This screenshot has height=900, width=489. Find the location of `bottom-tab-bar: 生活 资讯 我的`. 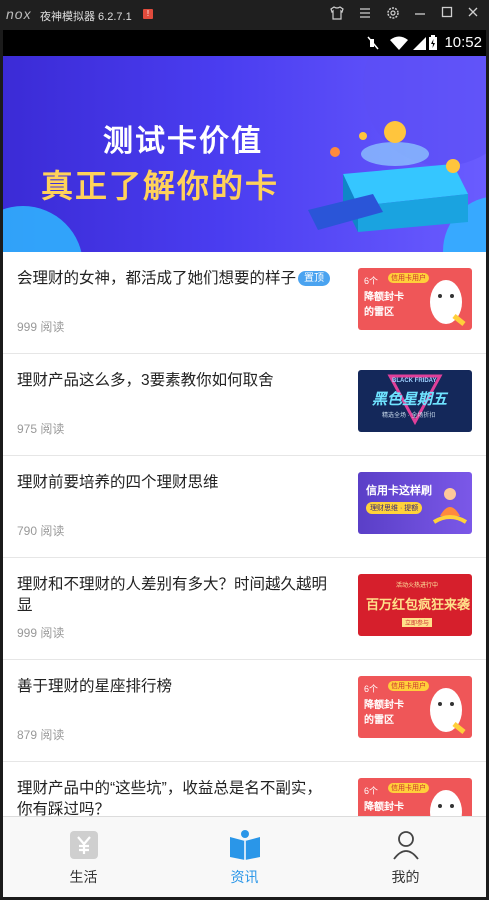

bottom-tab-bar: 生活 资讯 我的 is located at coordinates (244, 856).